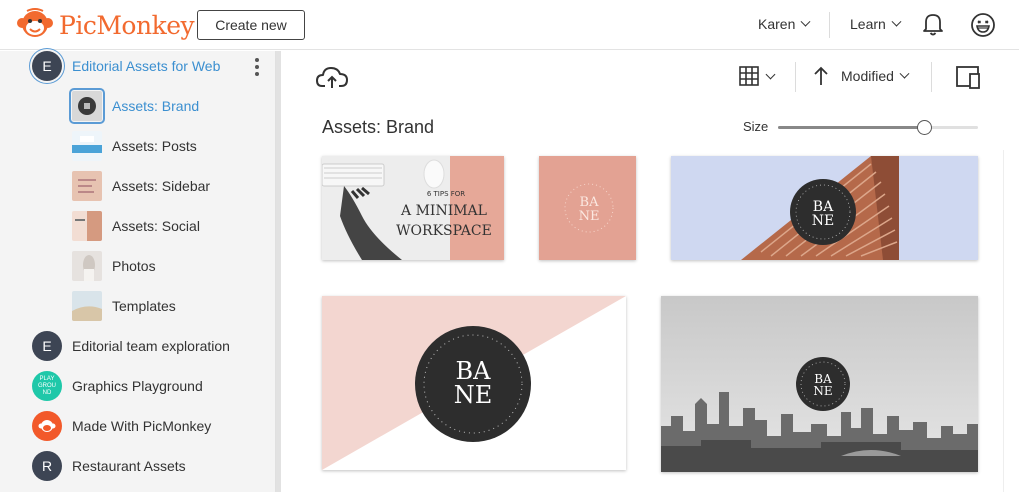 This screenshot has width=1019, height=492. I want to click on sort-label: Modified, so click(867, 76).